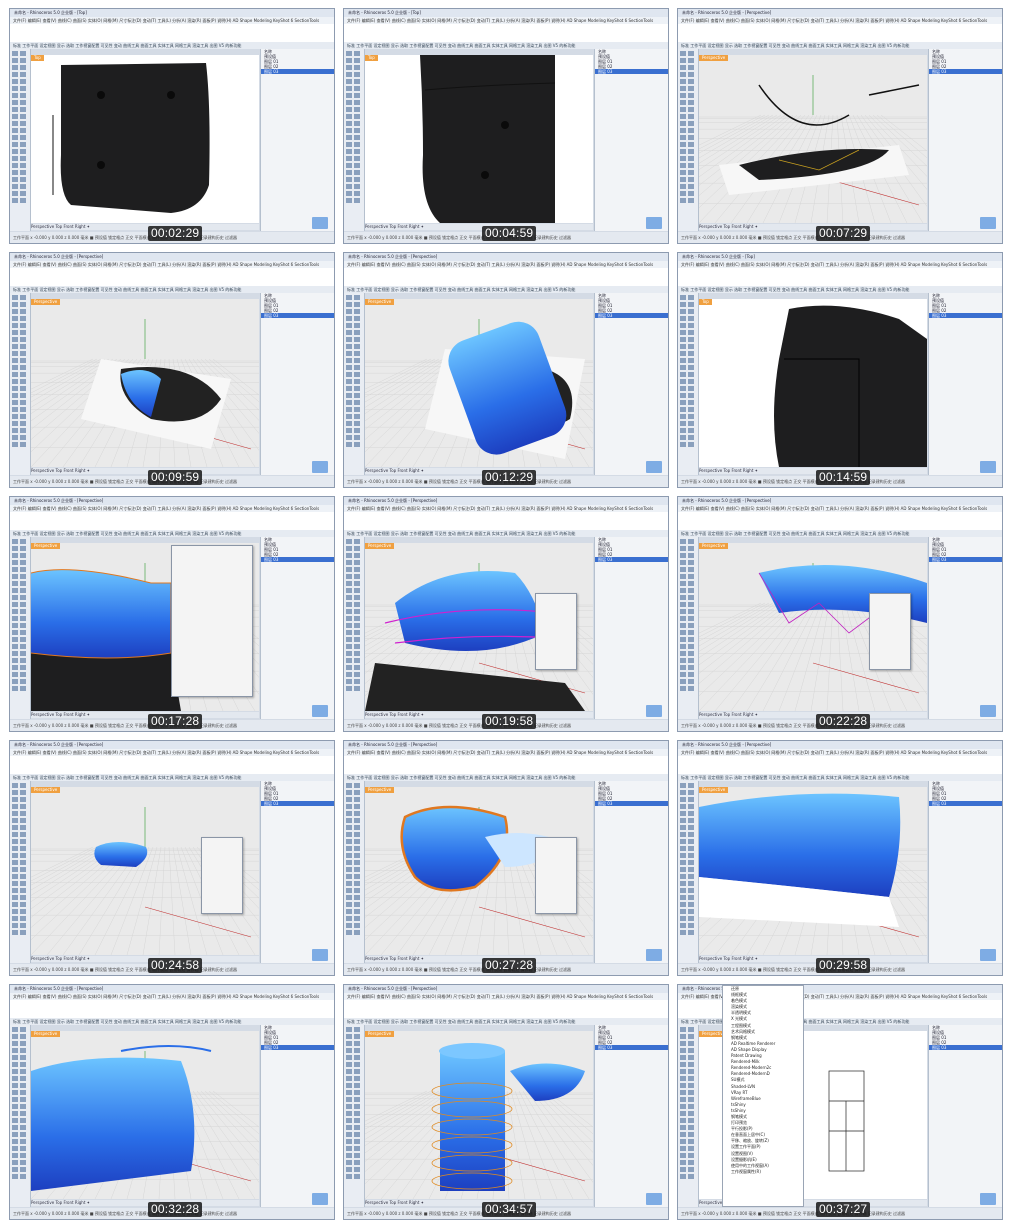  I want to click on viewport-top: Top, so click(813, 383).